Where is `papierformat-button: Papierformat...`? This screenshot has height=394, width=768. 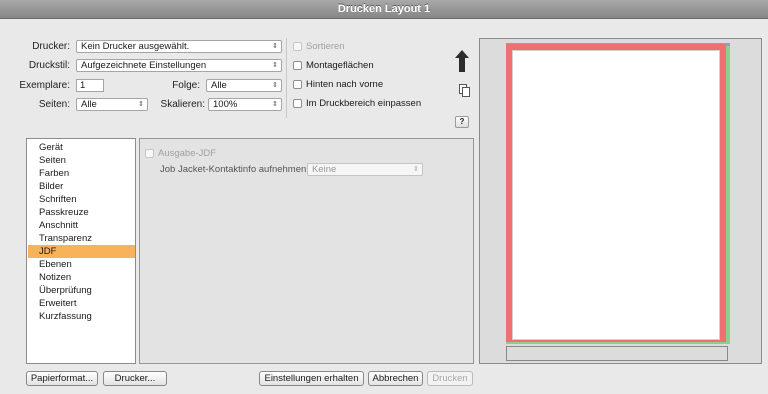
papierformat-button: Papierformat... is located at coordinates (62, 378).